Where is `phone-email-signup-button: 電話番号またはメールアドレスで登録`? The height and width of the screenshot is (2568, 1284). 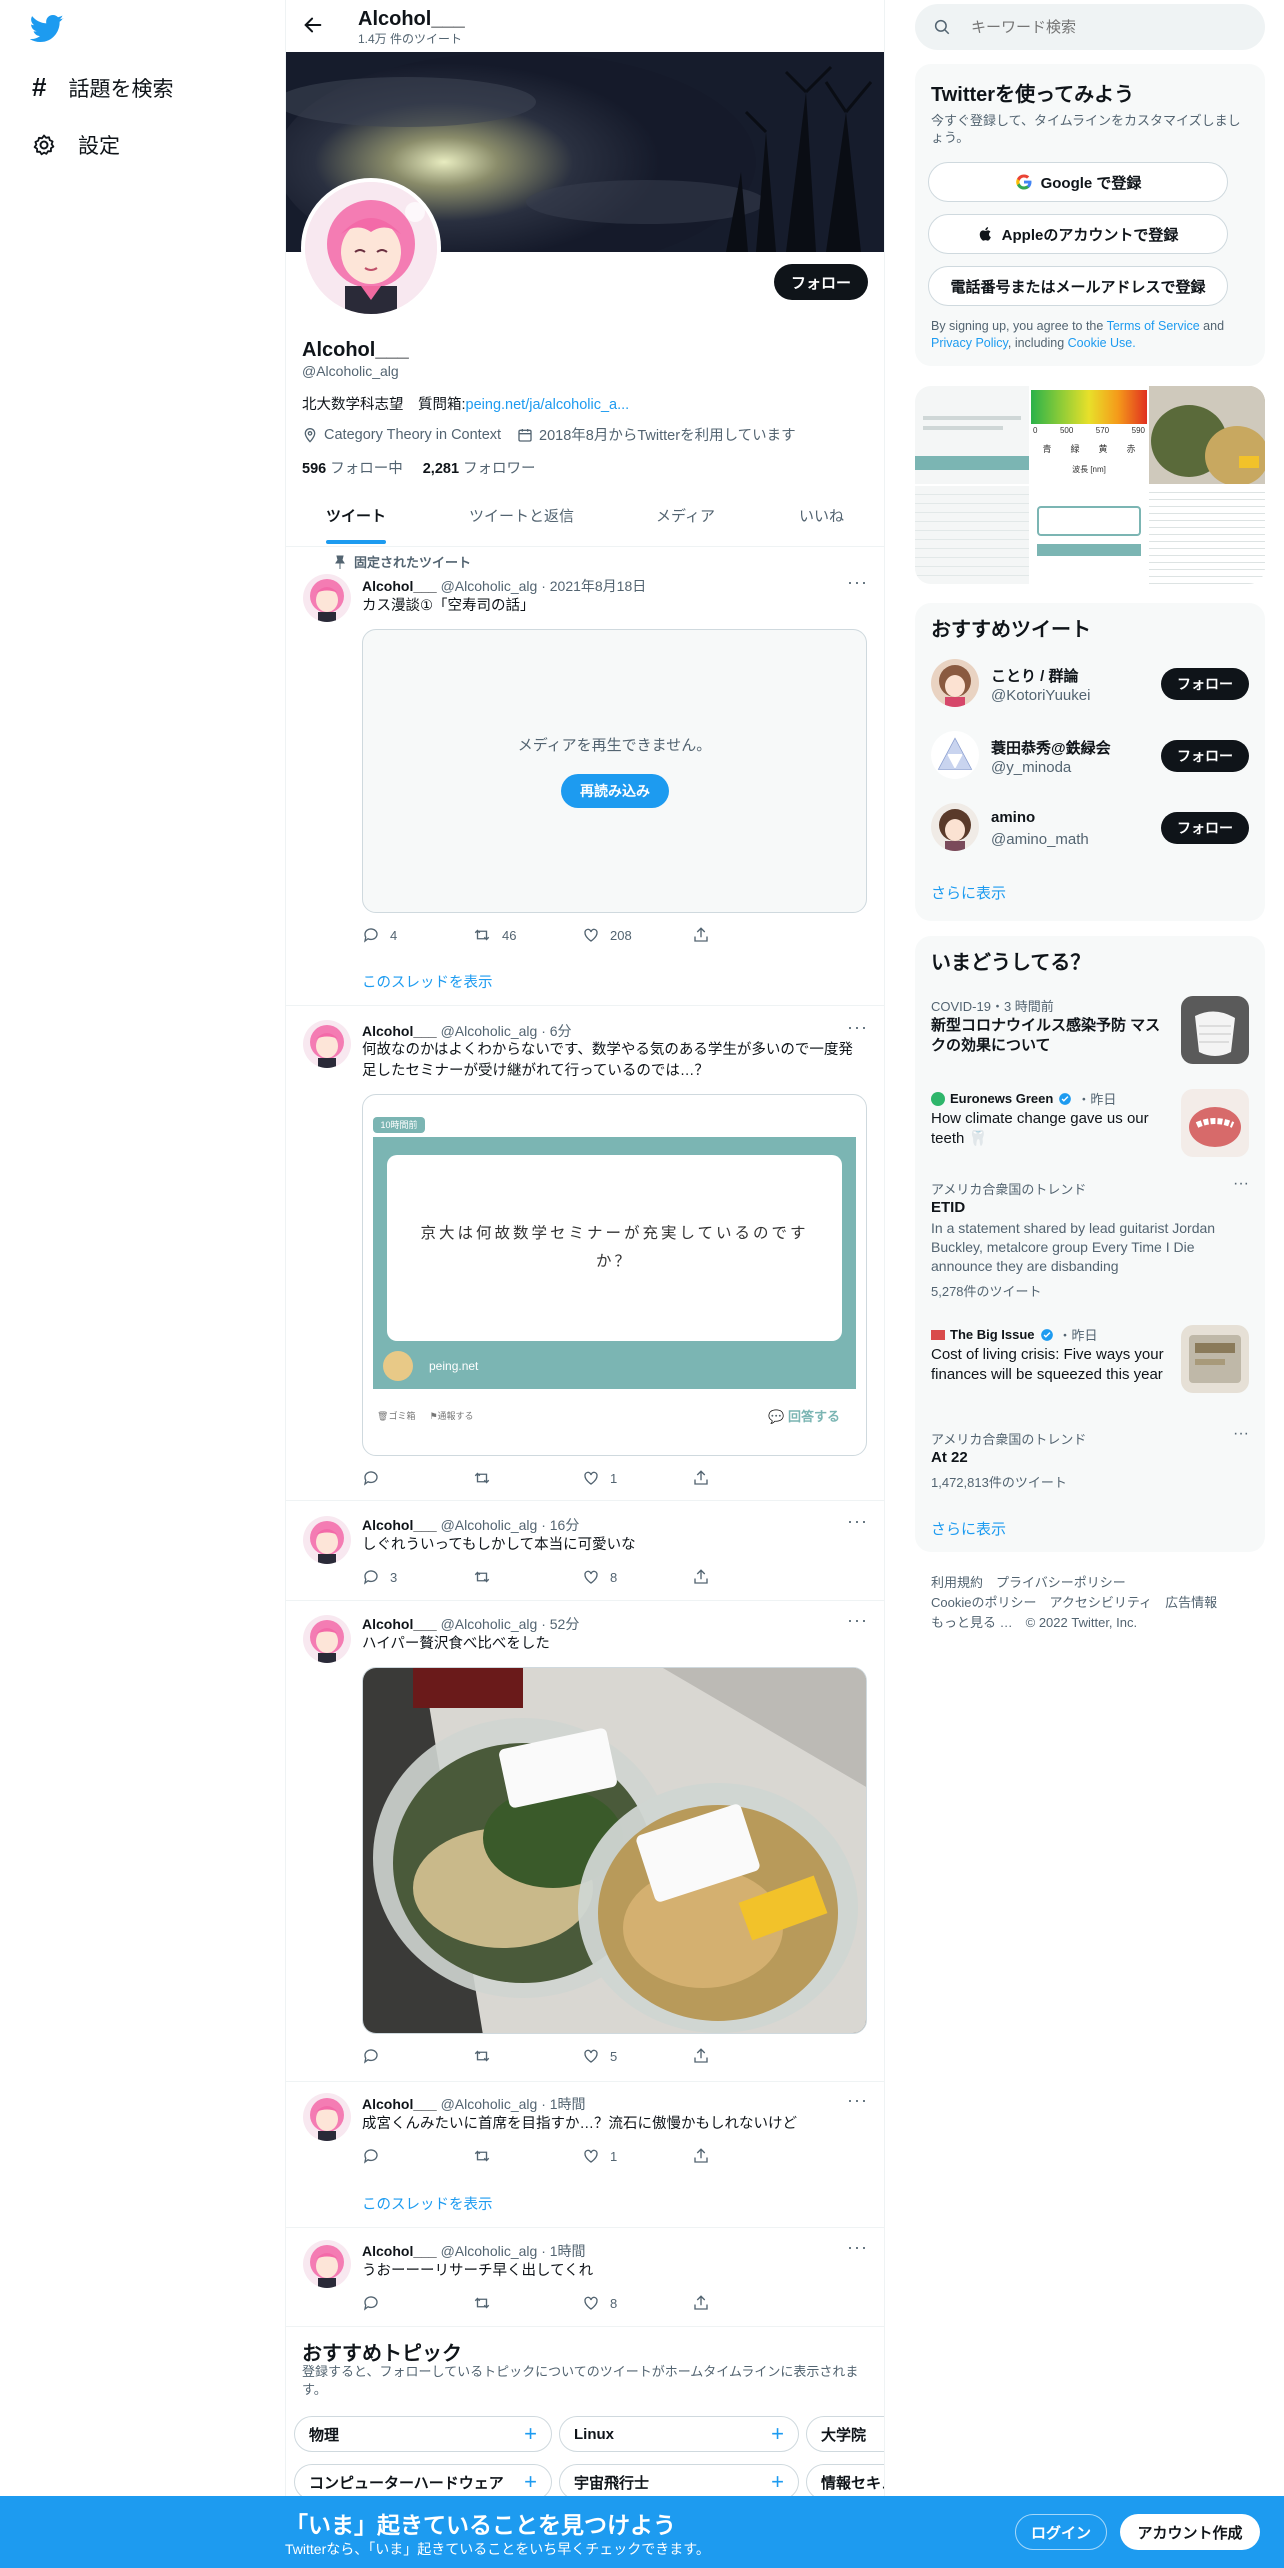 phone-email-signup-button: 電話番号またはメールアドレスで登録 is located at coordinates (1078, 286).